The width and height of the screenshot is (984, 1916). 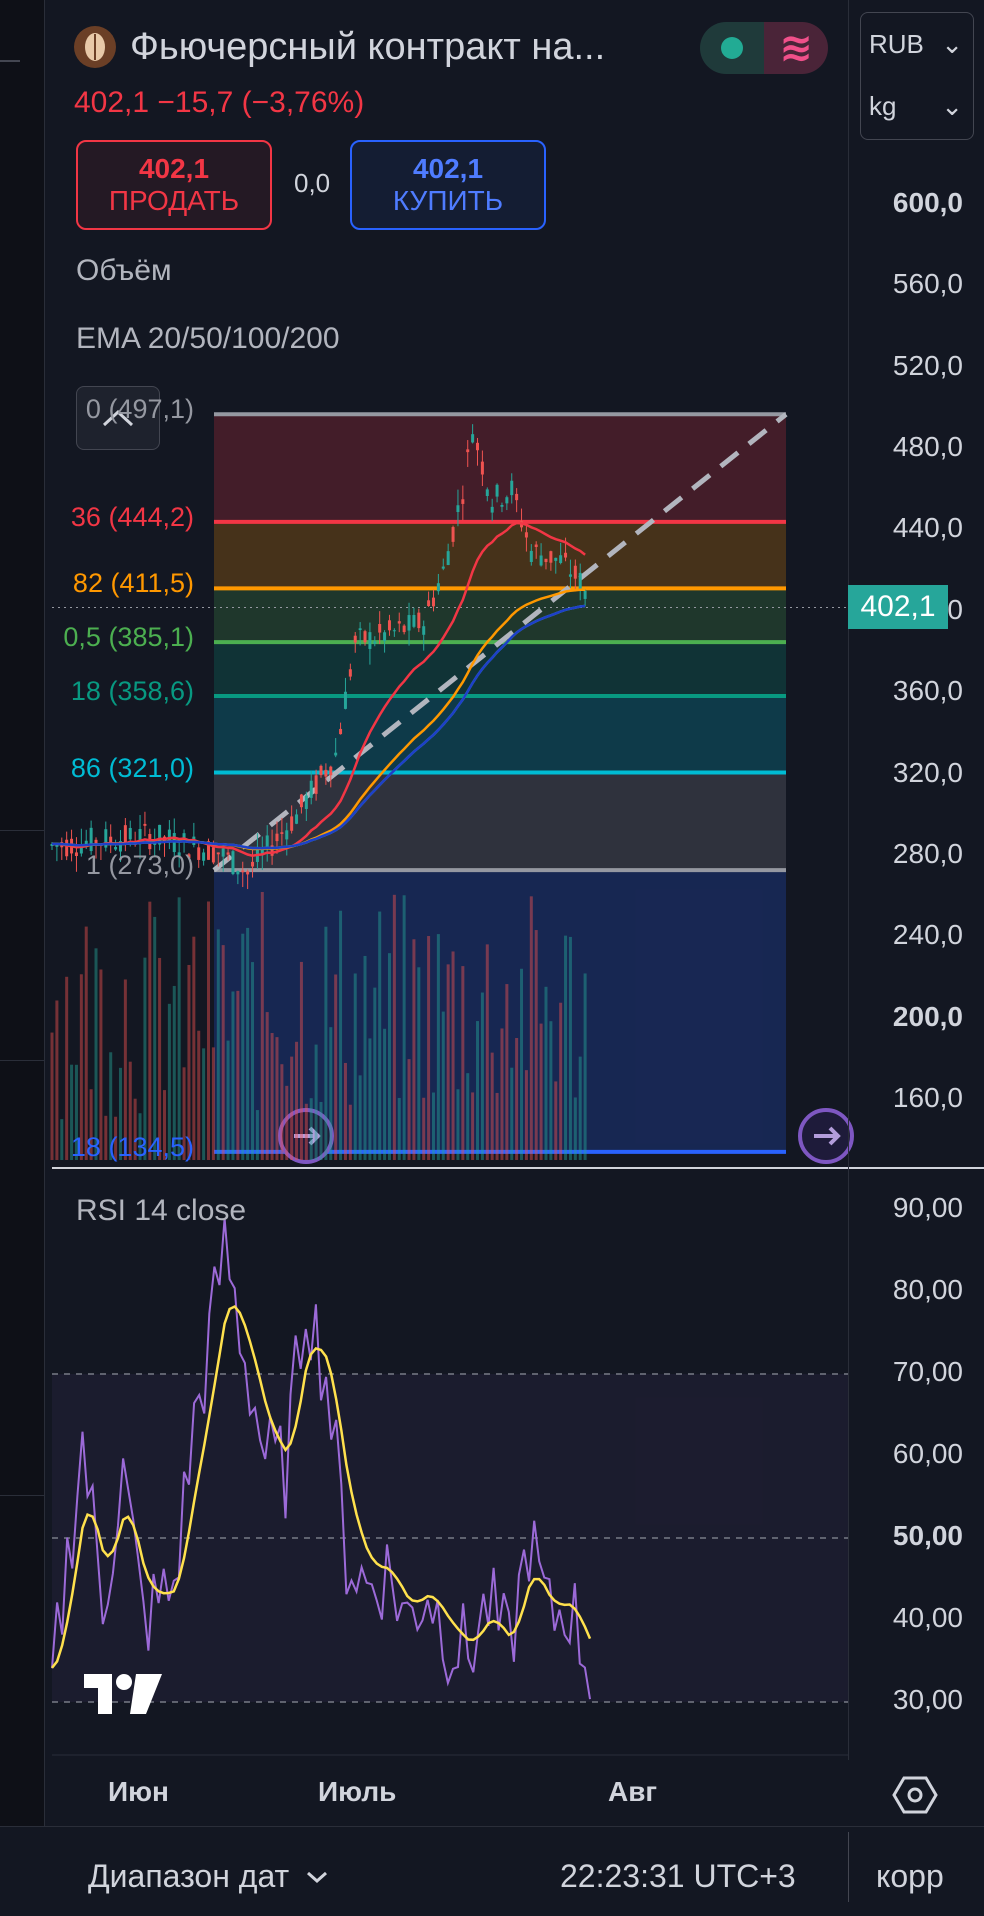 What do you see at coordinates (449, 1792) in the screenshot?
I see `time-axis: Июн Июль Авг` at bounding box center [449, 1792].